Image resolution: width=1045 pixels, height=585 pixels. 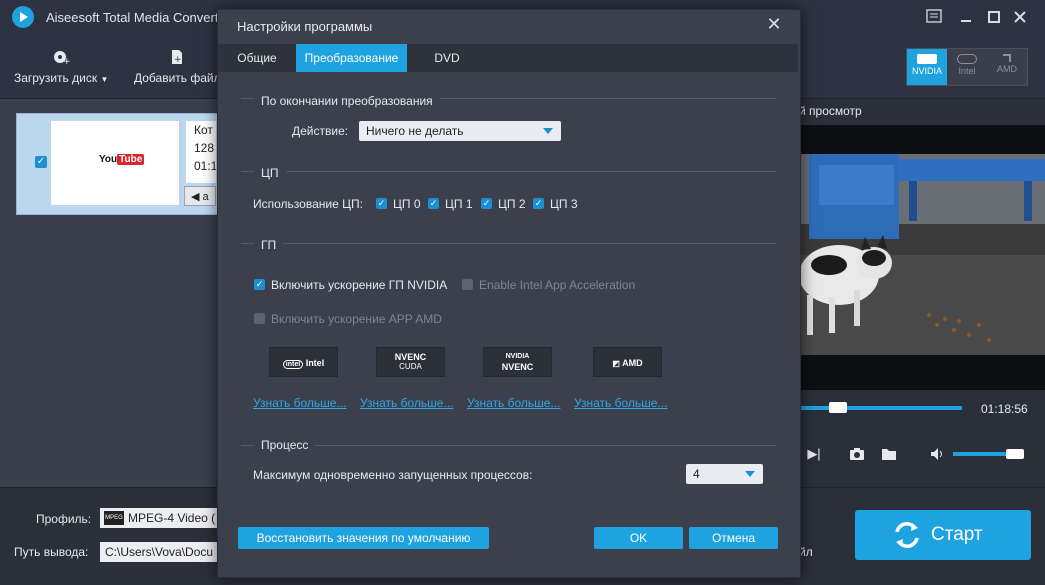 What do you see at coordinates (967, 59) in the screenshot?
I see `intel-icon` at bounding box center [967, 59].